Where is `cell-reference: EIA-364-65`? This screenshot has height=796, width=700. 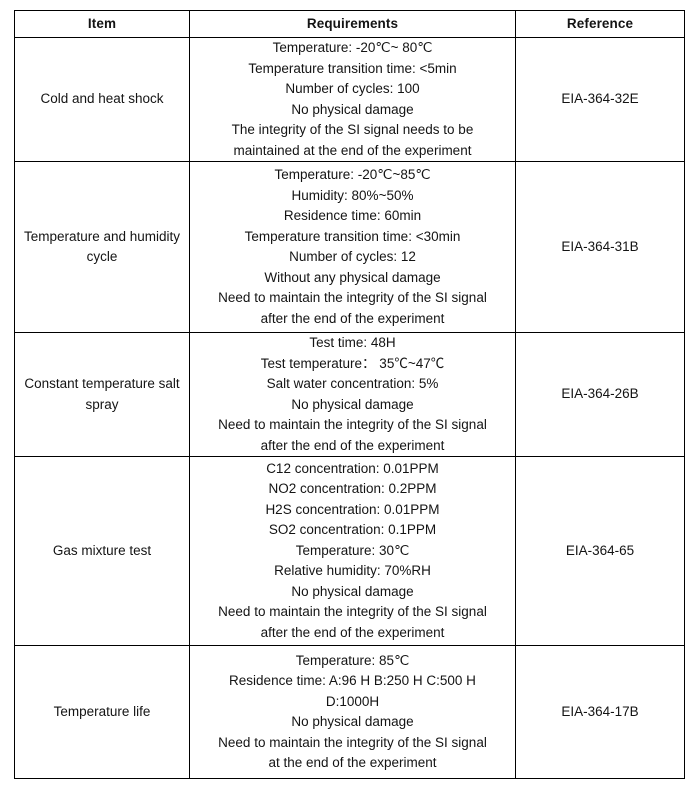 cell-reference: EIA-364-65 is located at coordinates (600, 551).